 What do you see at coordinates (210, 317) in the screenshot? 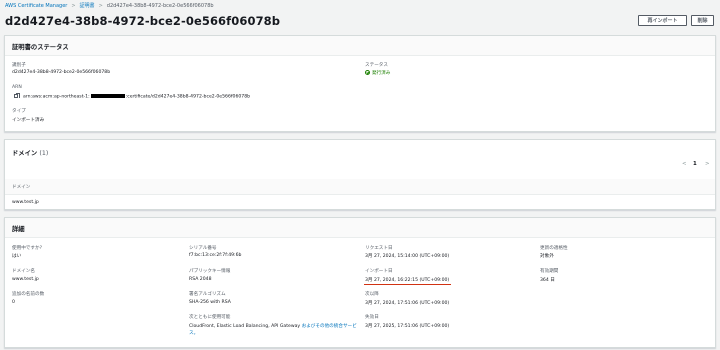
I see `usable-with-label: 次とともに使用可能` at bounding box center [210, 317].